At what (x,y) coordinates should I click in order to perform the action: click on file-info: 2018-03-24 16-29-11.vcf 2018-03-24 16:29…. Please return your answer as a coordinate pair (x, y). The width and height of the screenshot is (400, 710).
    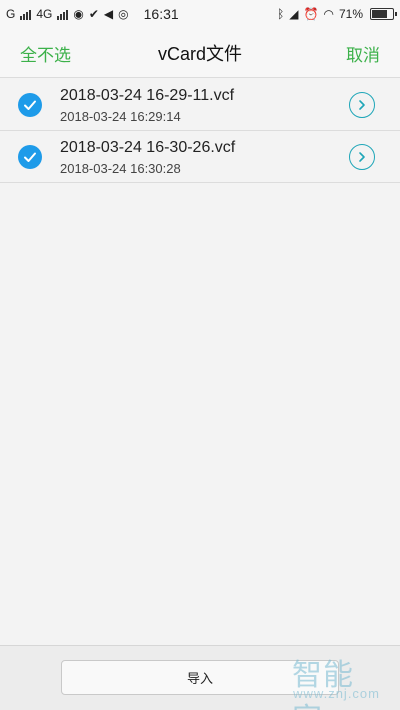
    Looking at the image, I should click on (147, 106).